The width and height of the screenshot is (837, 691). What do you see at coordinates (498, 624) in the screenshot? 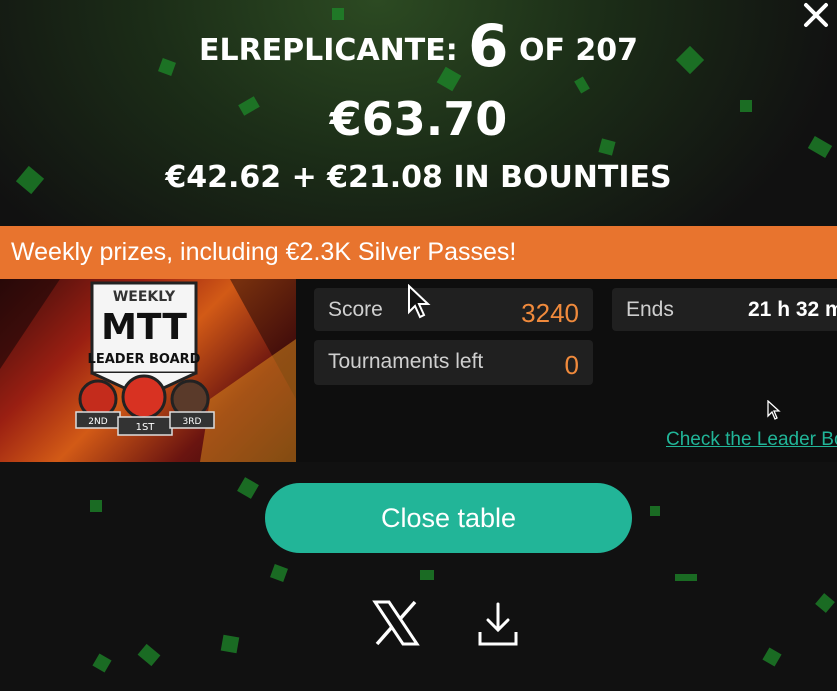
I see `download-icon` at bounding box center [498, 624].